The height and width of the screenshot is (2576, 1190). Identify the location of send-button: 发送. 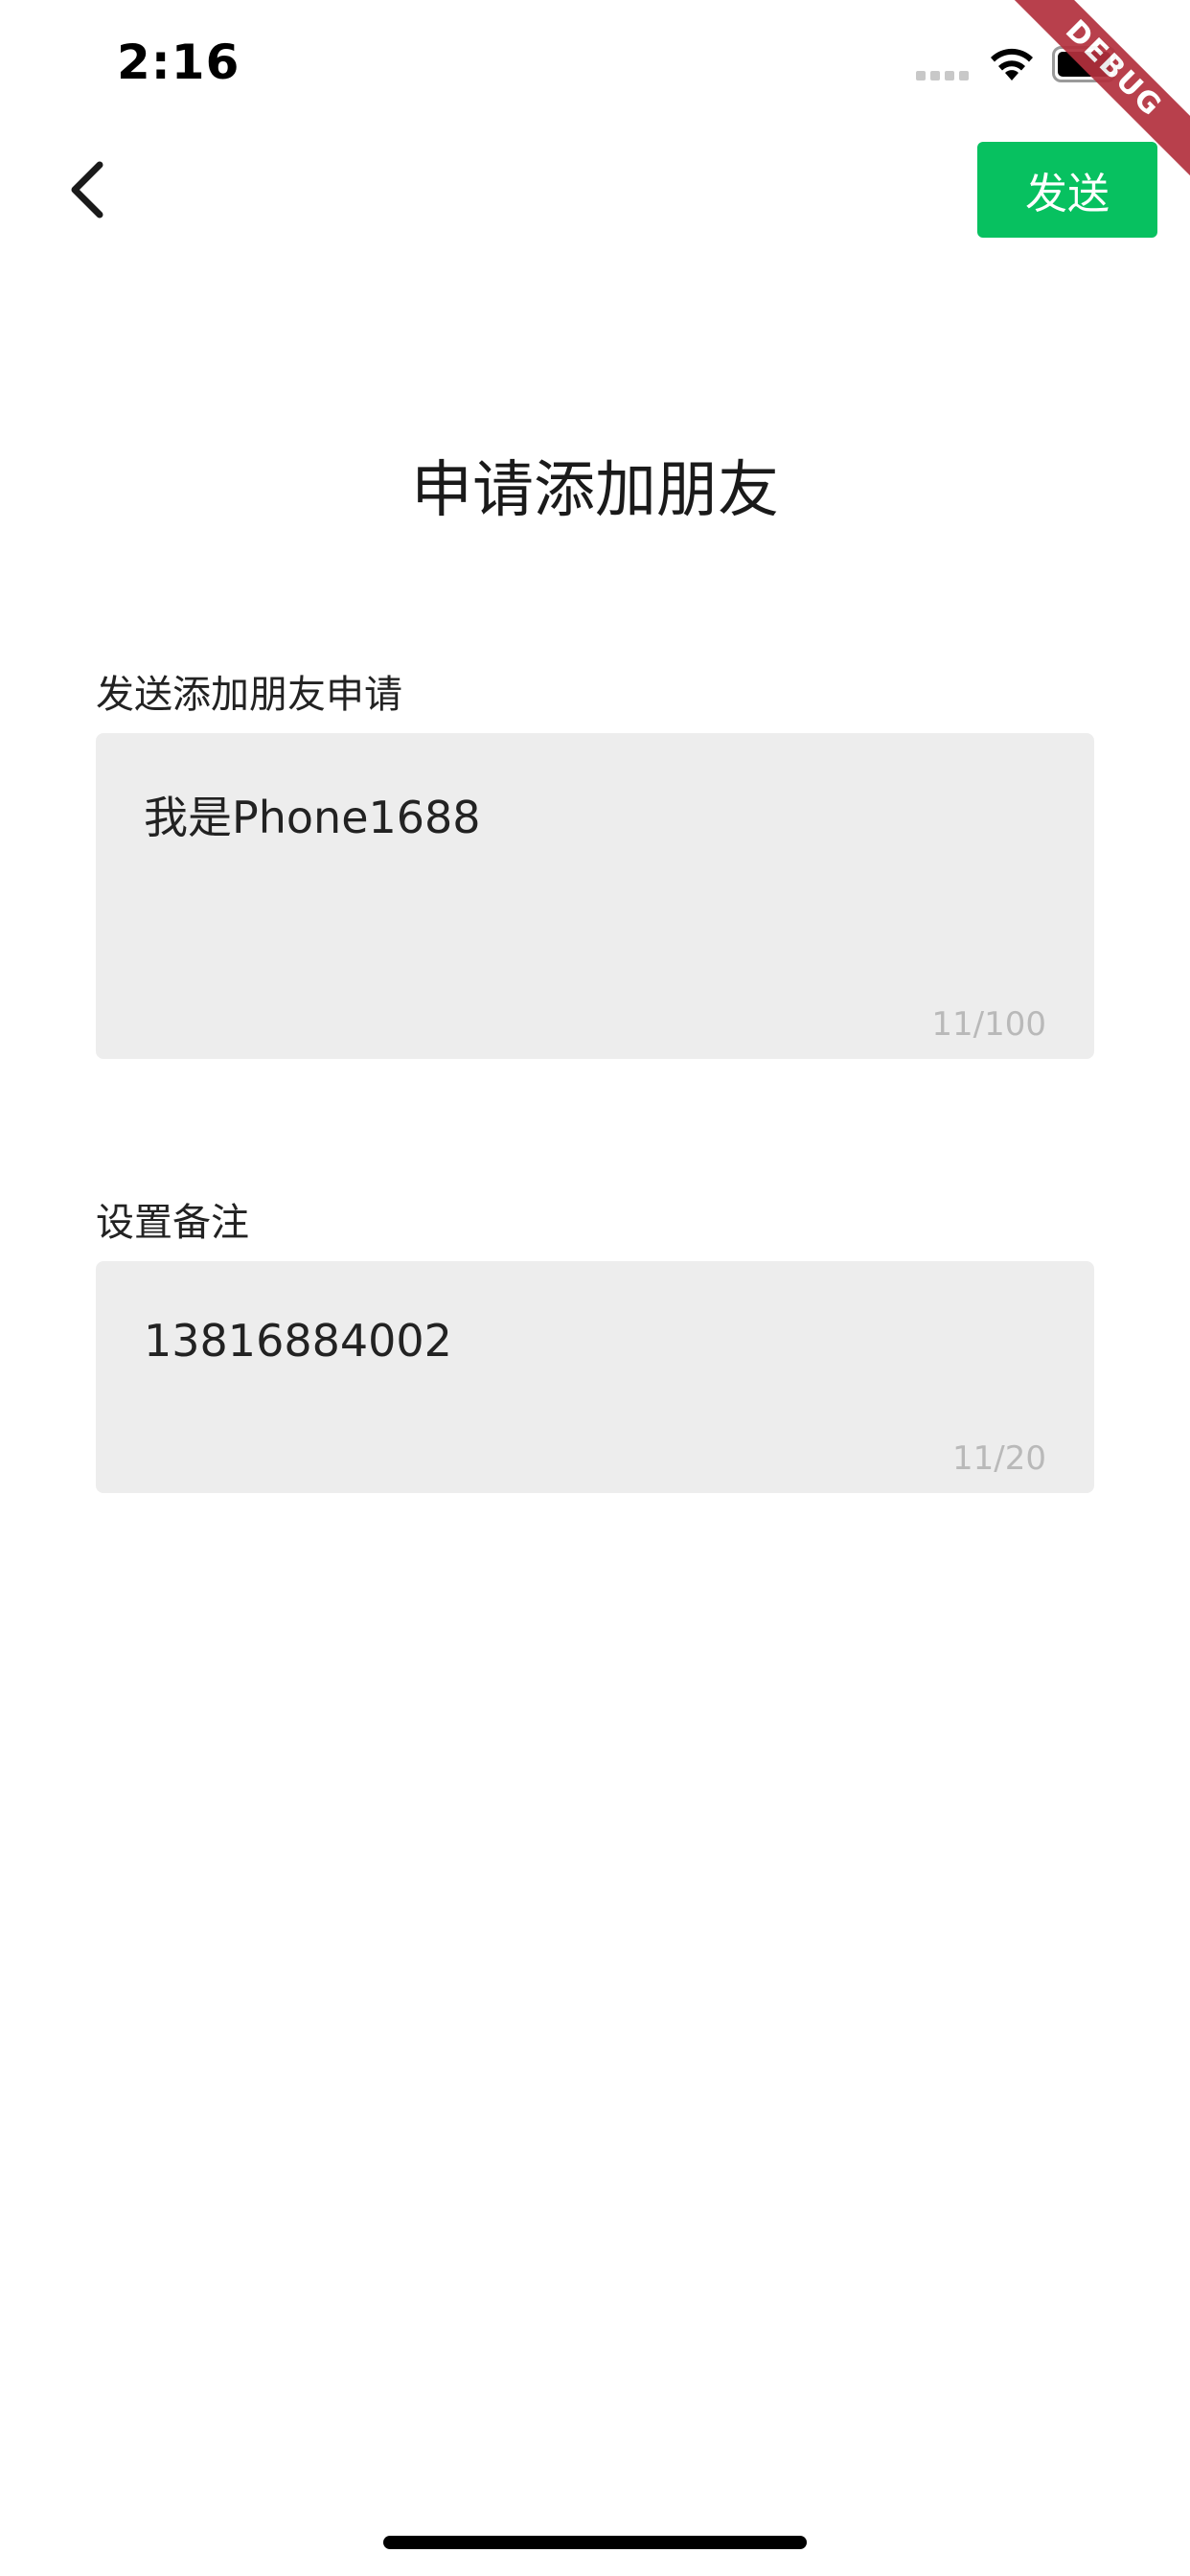
(1067, 190).